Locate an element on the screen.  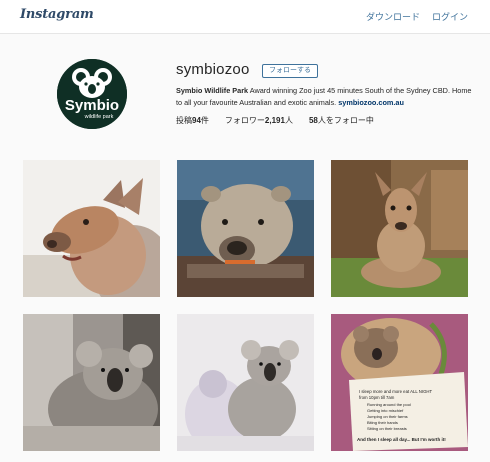
profile-stats: 投稿94件 フォロワー2,191人 58人をフォロー中 is located at coordinates (275, 120).